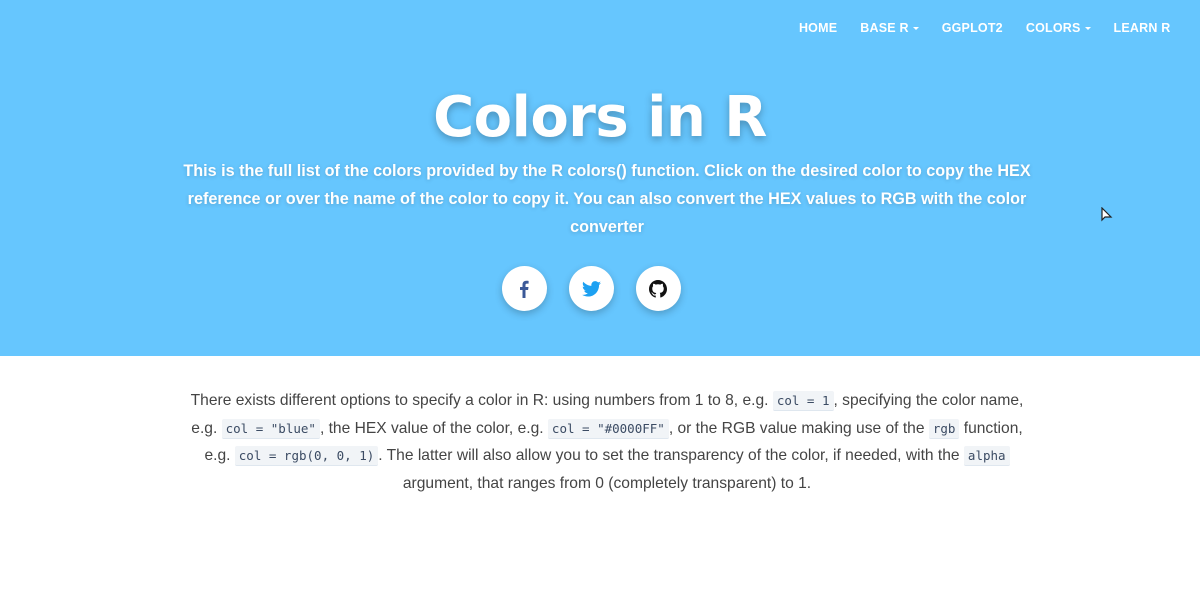 This screenshot has height=589, width=1200. Describe the element at coordinates (1107, 214) in the screenshot. I see `mouse-cursor-icon` at that location.